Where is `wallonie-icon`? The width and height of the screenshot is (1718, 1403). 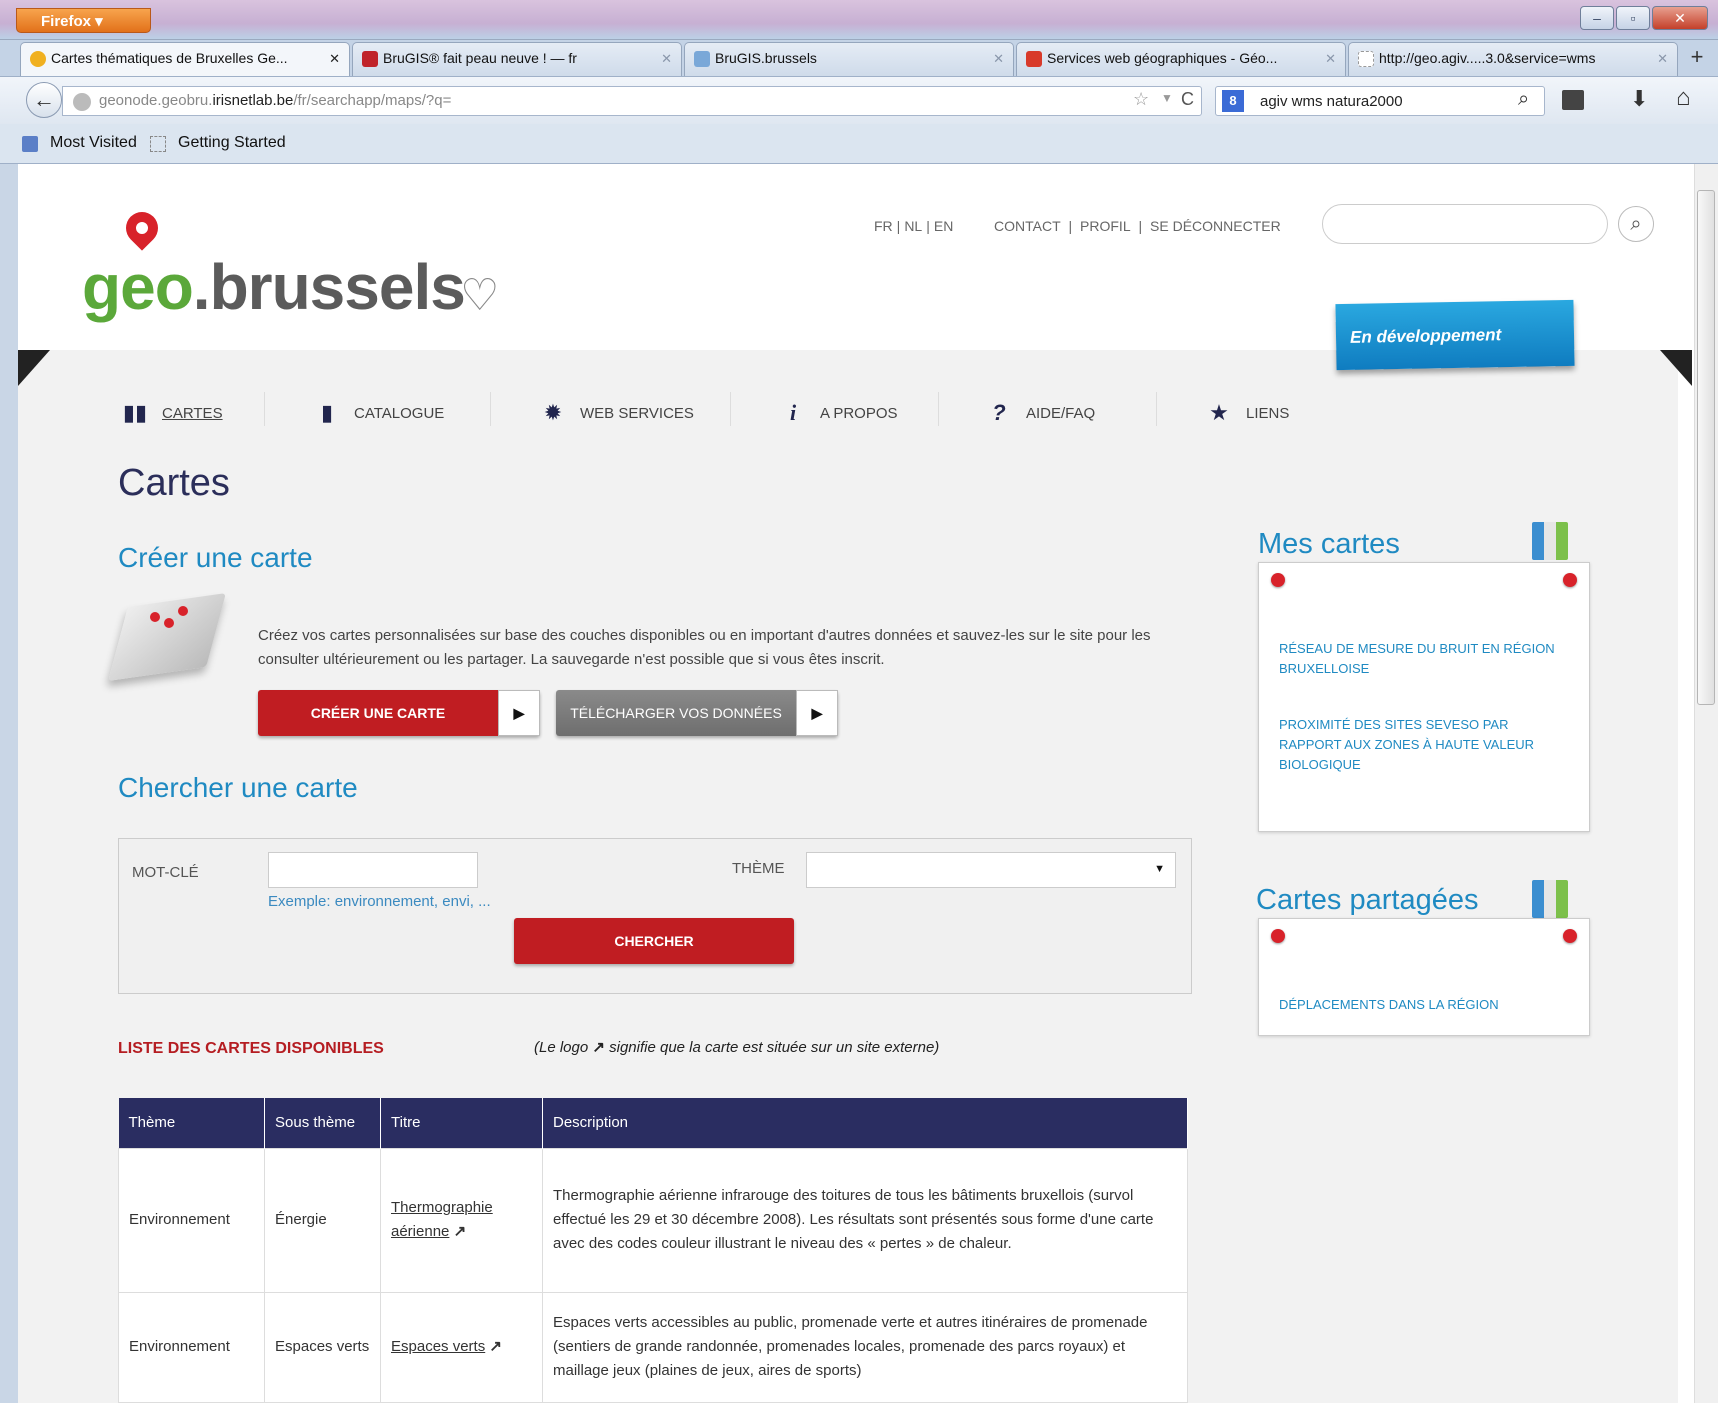
wallonie-icon is located at coordinates (1034, 59).